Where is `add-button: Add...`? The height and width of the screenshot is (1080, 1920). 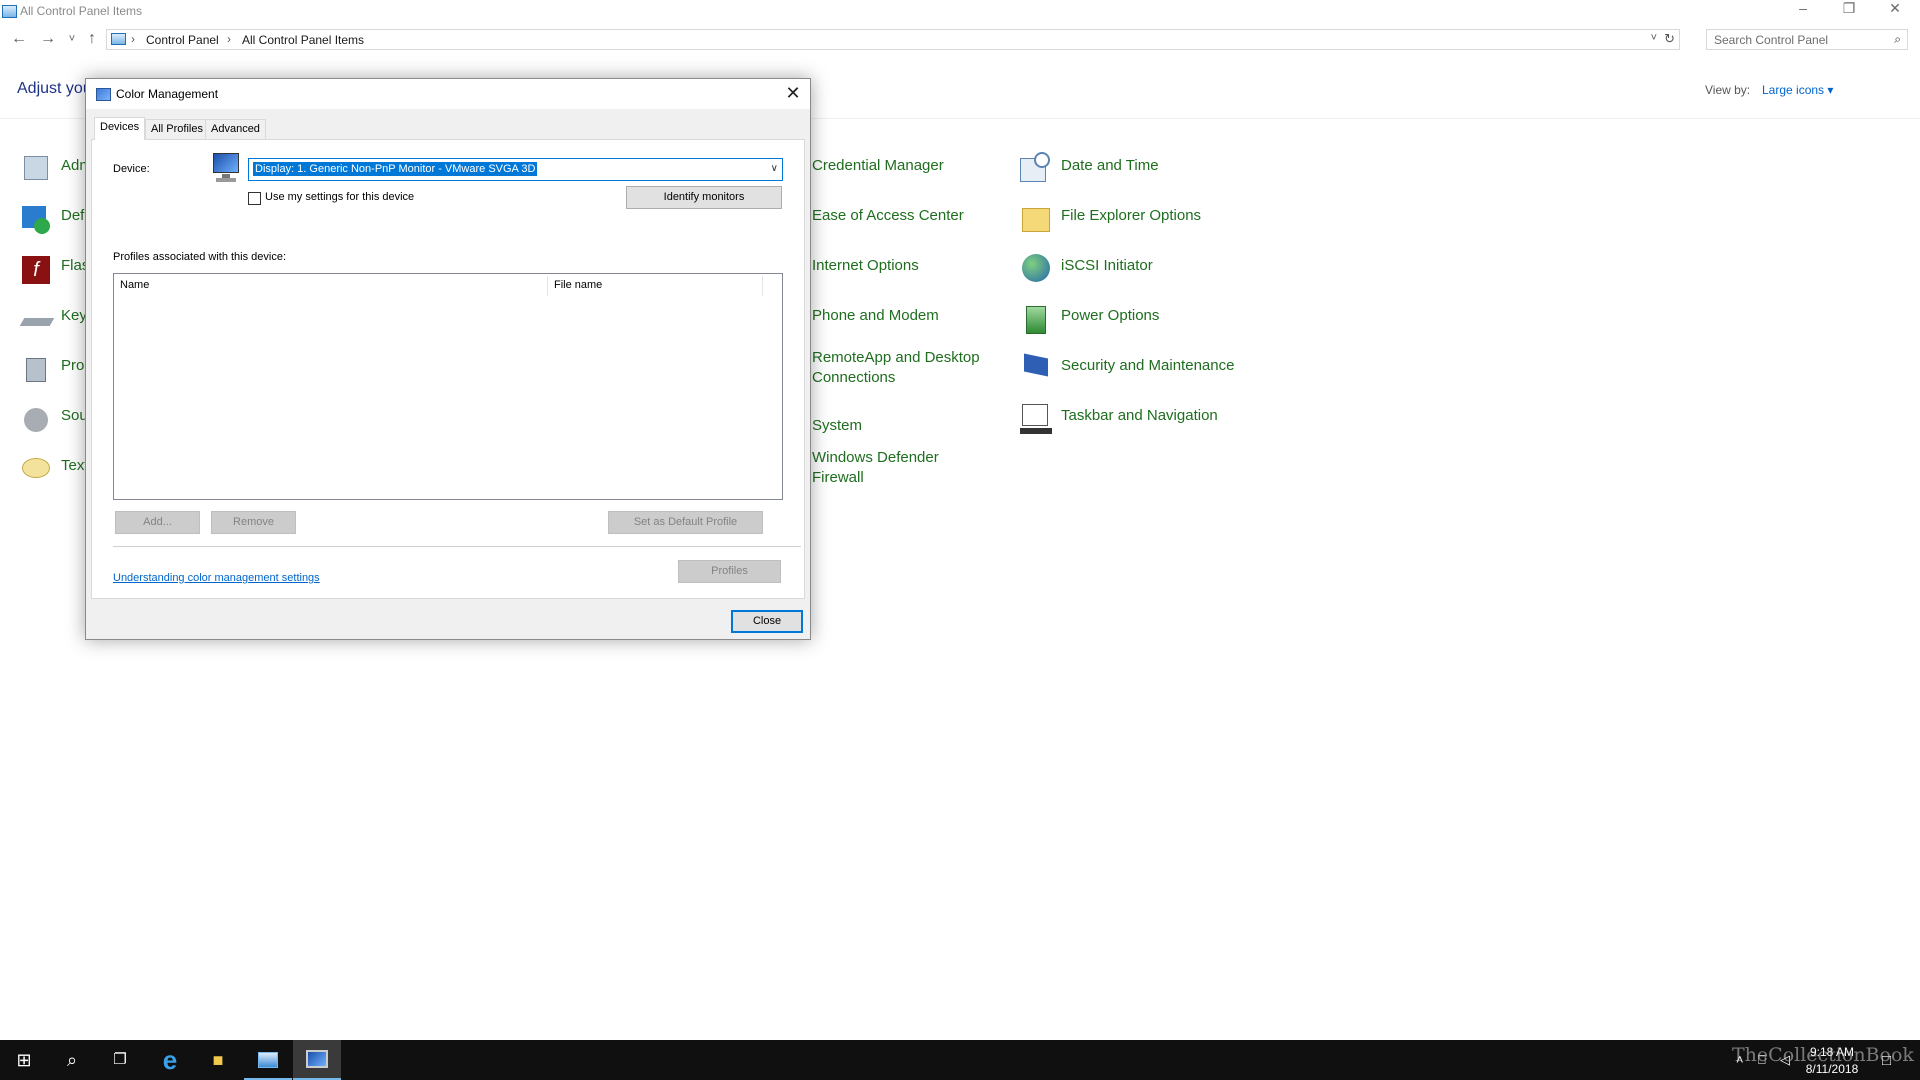
add-button: Add... is located at coordinates (157, 522).